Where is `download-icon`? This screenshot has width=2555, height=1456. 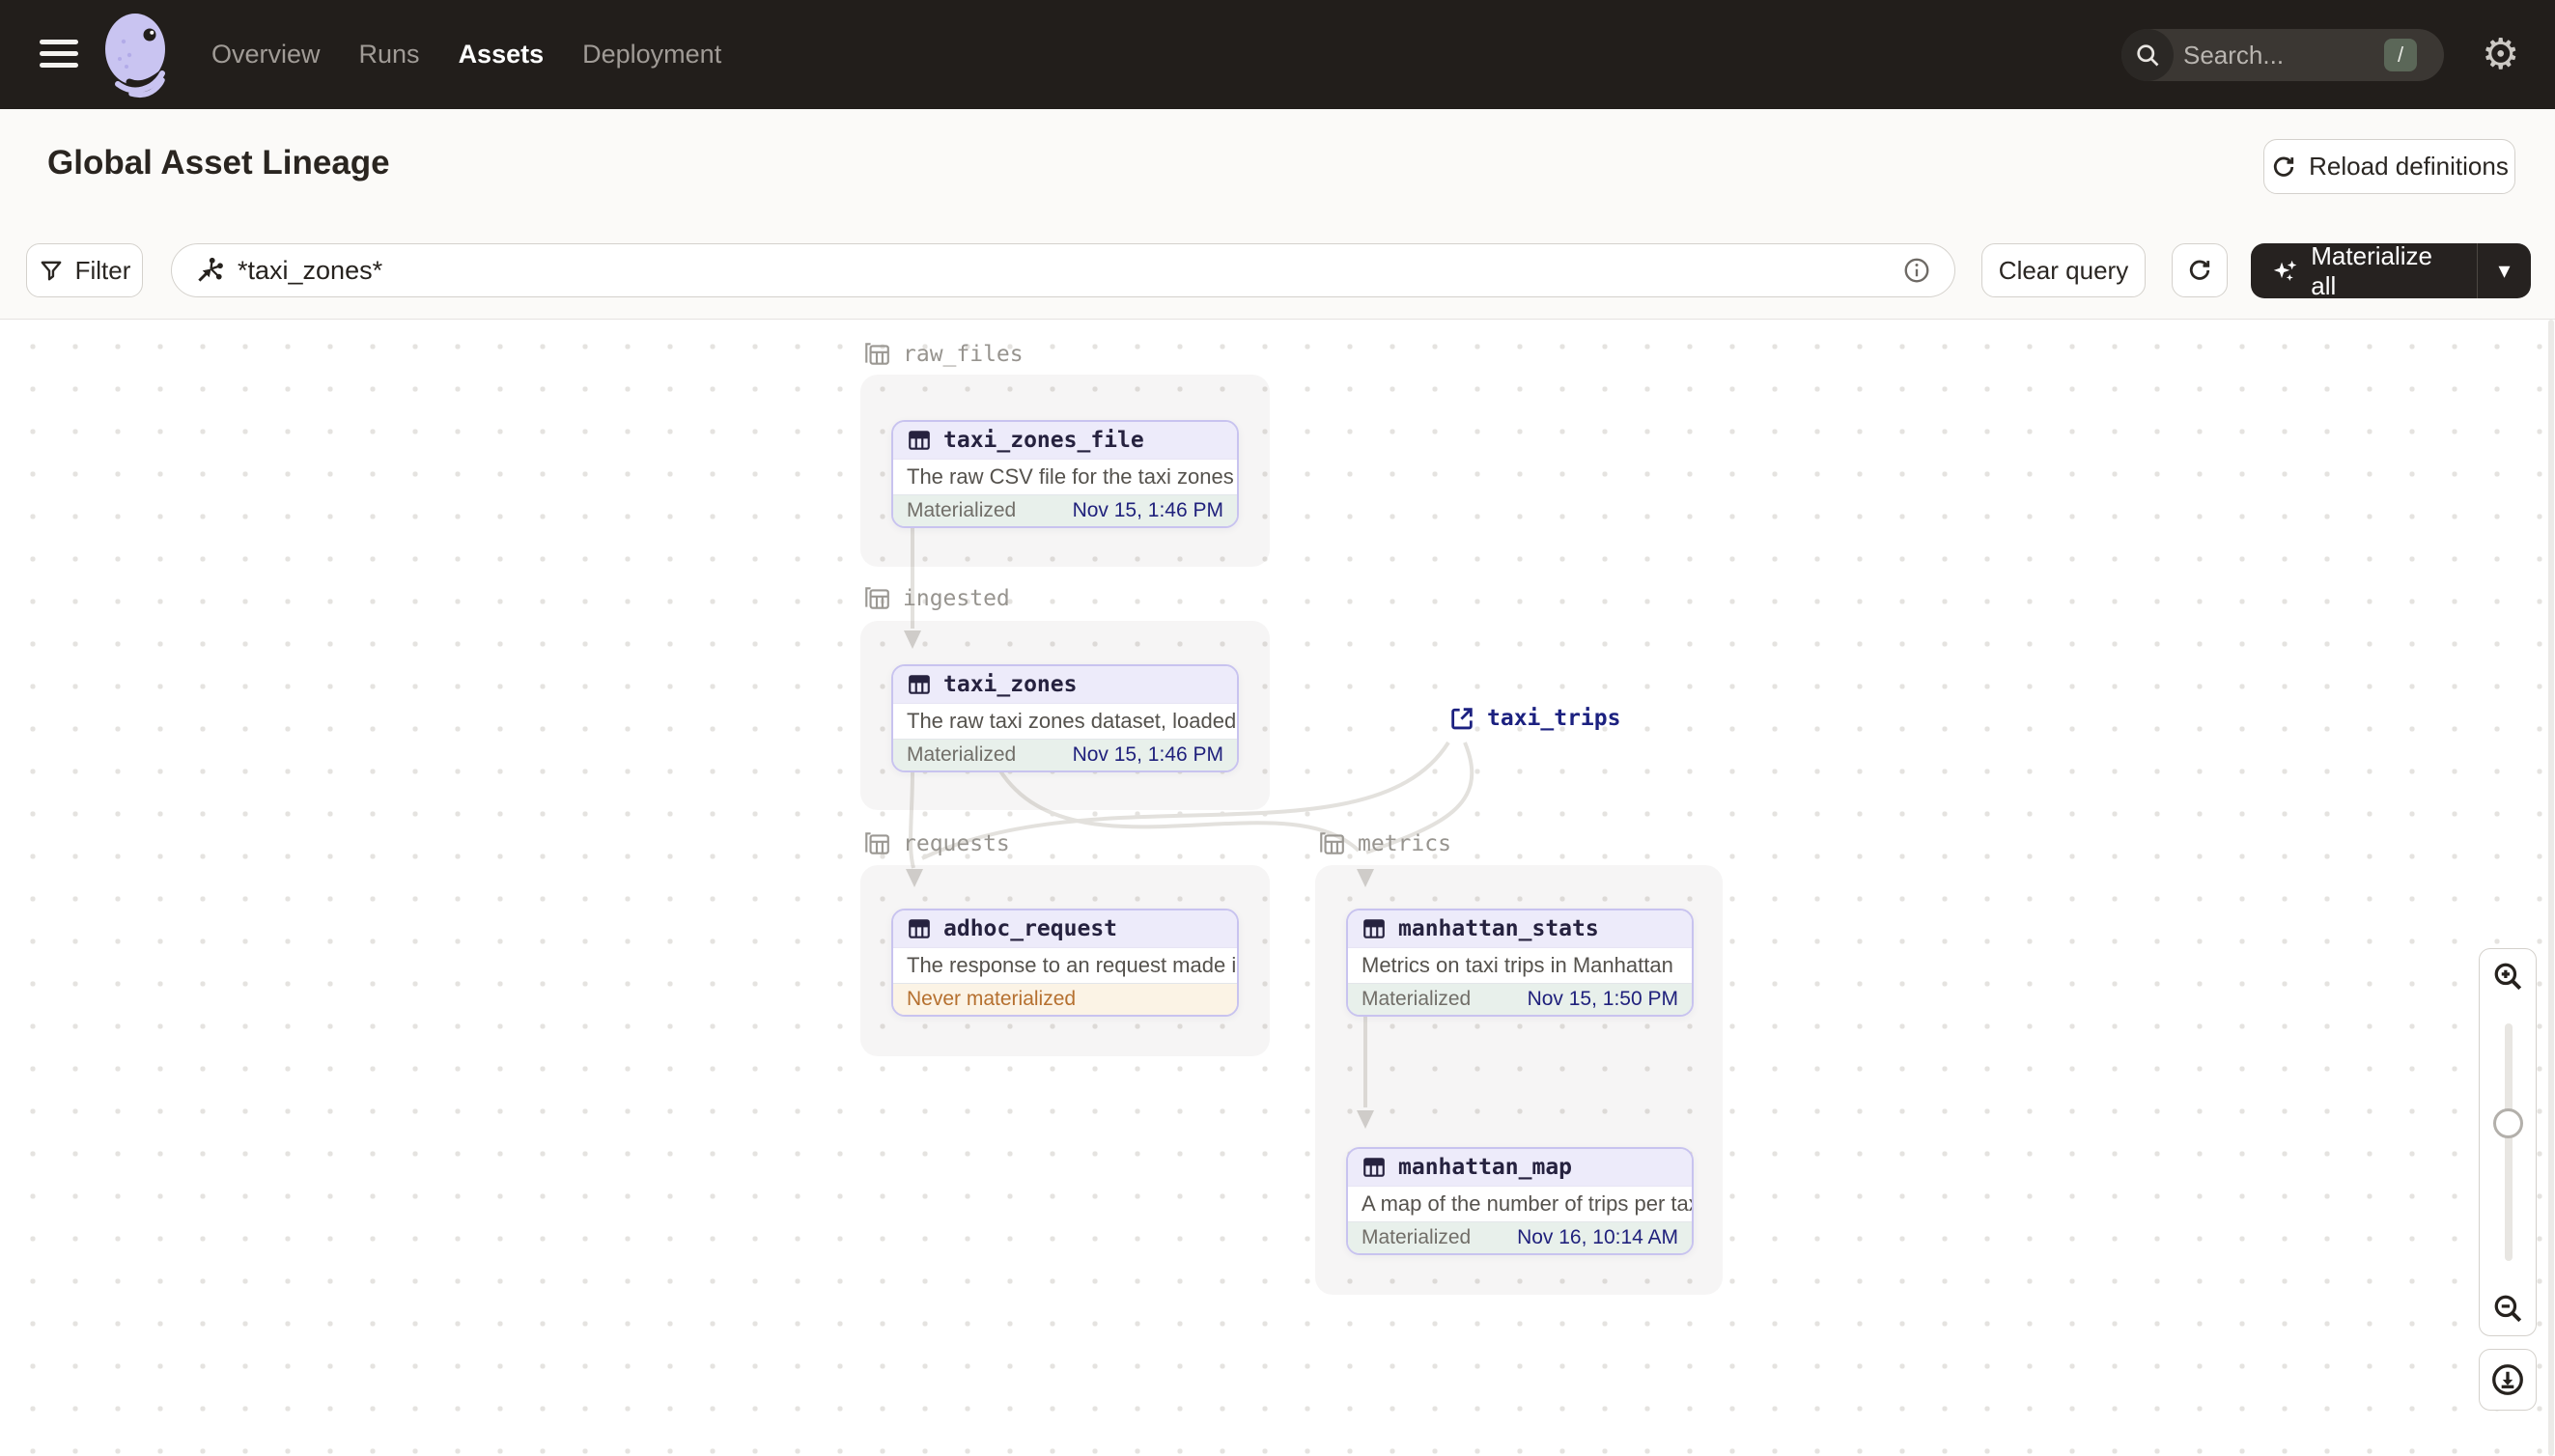
download-icon is located at coordinates (2507, 1380).